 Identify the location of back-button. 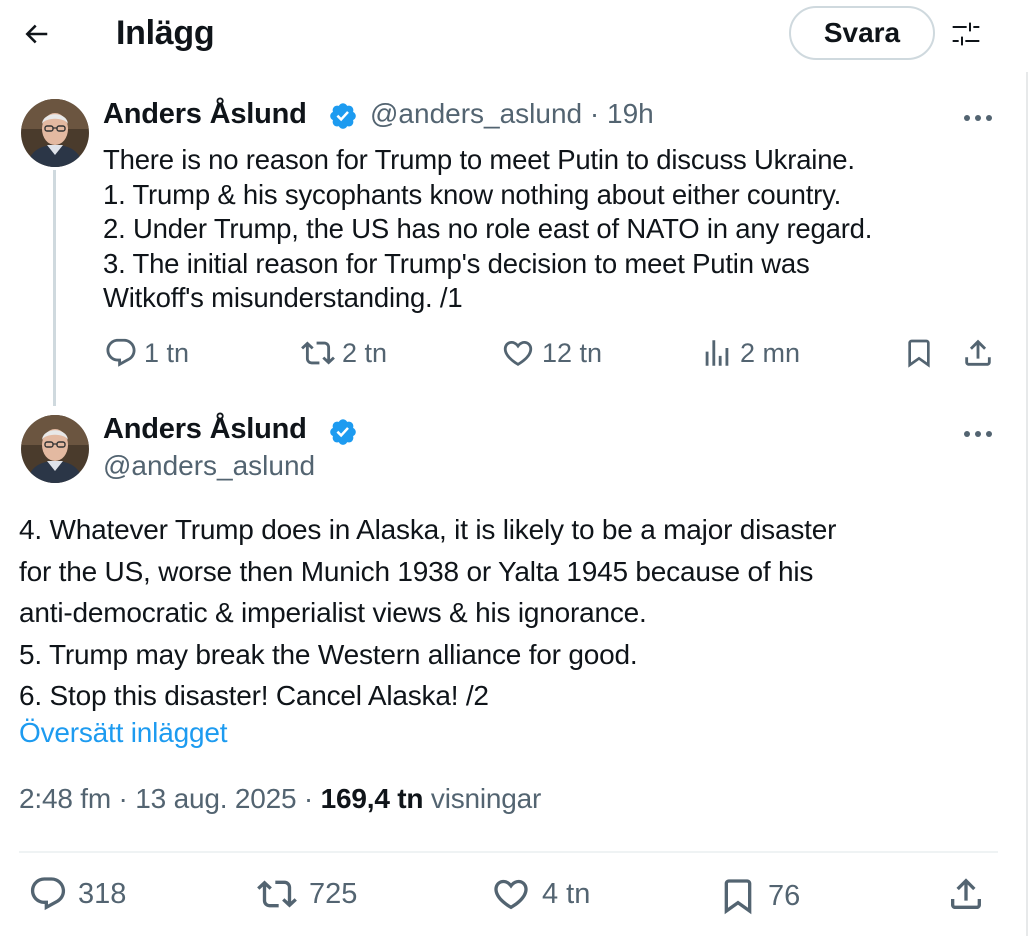
(36, 34).